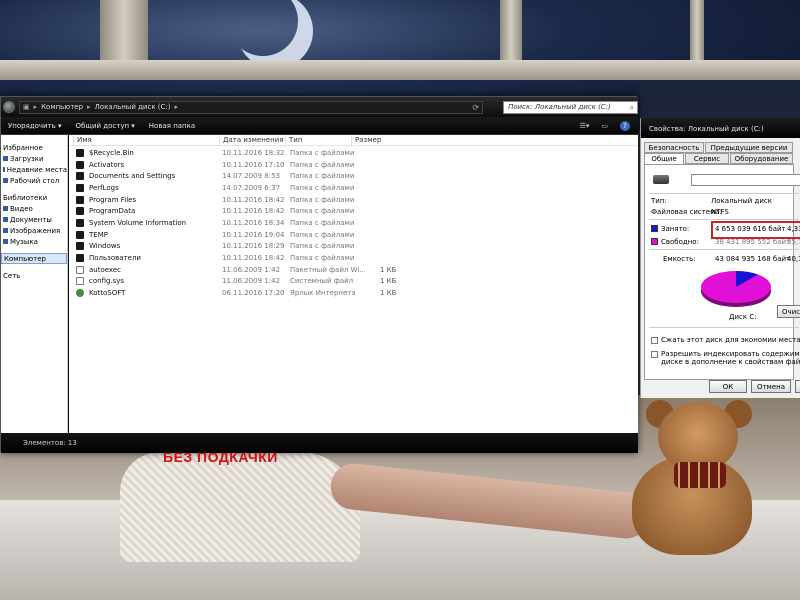 Image resolution: width=800 pixels, height=600 pixels. I want to click on nav-music: Музыка, so click(34, 241).